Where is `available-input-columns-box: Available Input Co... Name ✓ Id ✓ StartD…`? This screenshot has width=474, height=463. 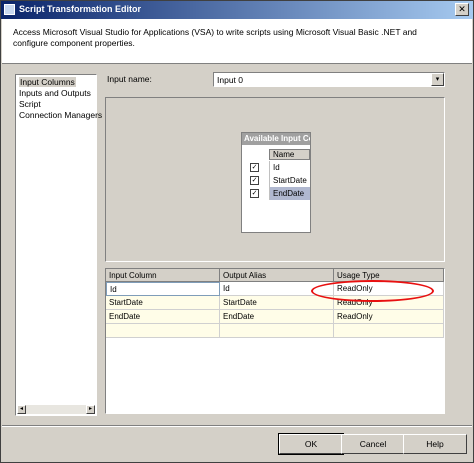
available-input-columns-box: Available Input Co... Name ✓ Id ✓ StartD… is located at coordinates (276, 182).